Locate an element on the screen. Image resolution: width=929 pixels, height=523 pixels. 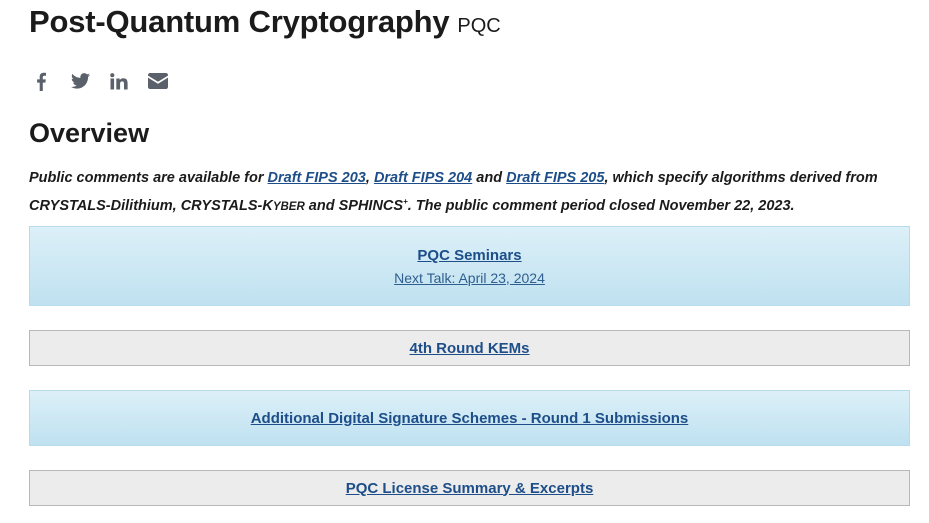
linkedin-icon is located at coordinates (119, 81).